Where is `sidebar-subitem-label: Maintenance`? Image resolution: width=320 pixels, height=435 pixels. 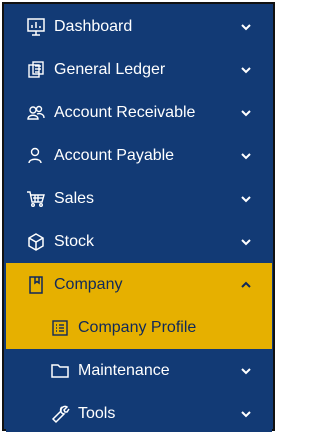 sidebar-subitem-label: Maintenance is located at coordinates (124, 370).